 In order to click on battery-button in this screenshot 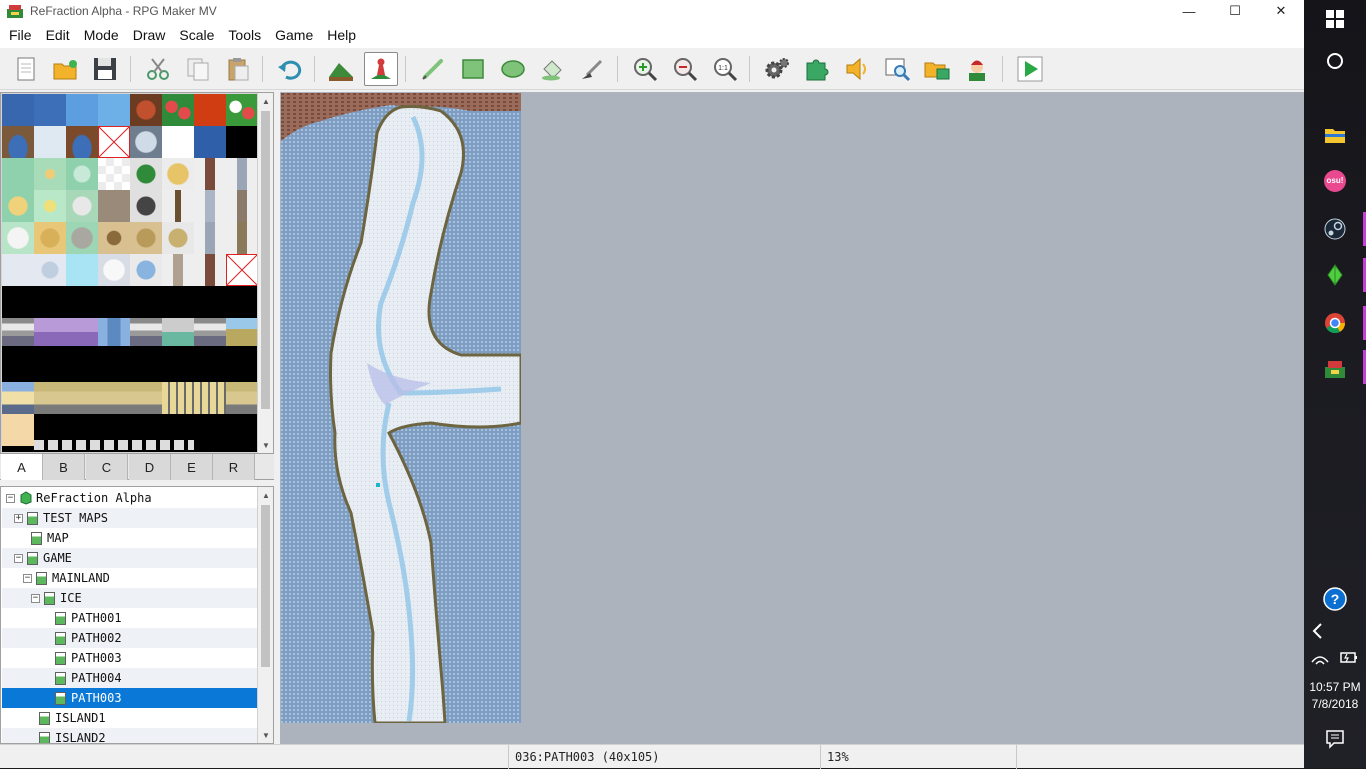, I will do `click(1348, 657)`.